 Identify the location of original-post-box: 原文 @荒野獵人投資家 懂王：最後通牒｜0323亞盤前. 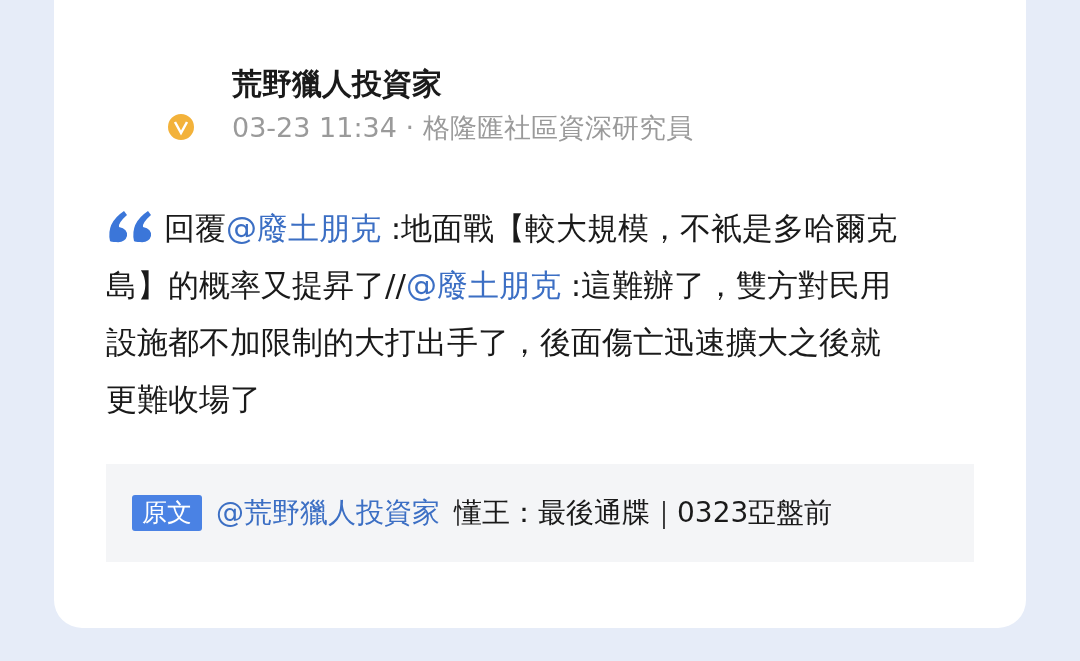
(540, 513).